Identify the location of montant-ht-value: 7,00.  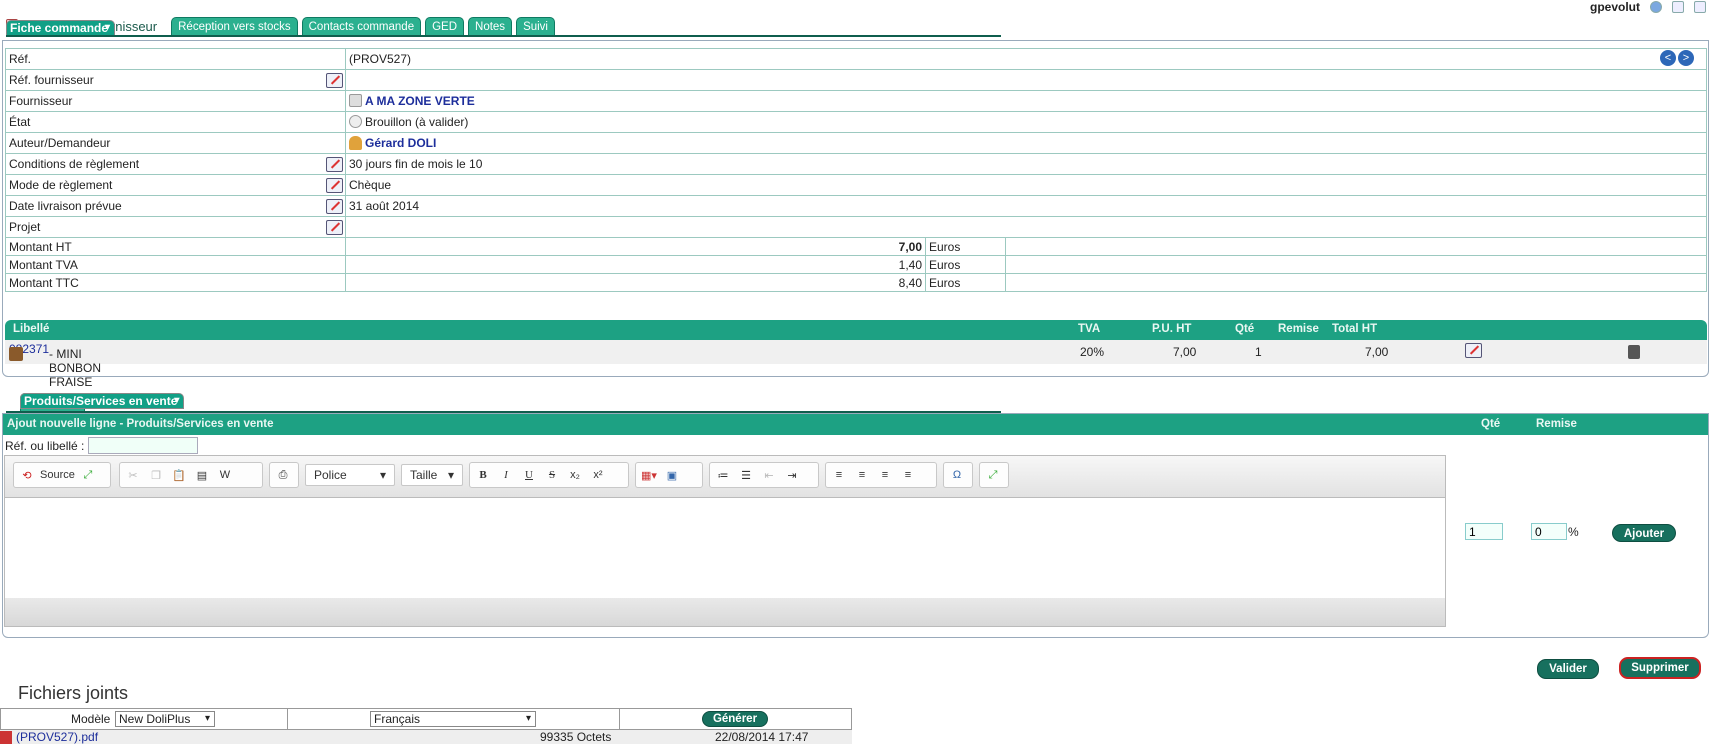
(635, 246).